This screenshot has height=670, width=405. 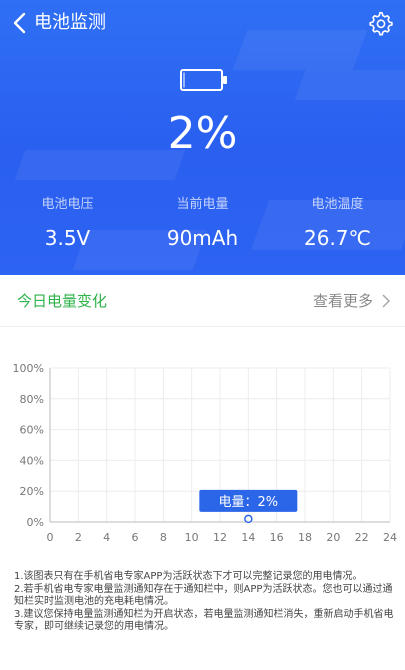 What do you see at coordinates (337, 224) in the screenshot?
I see `stat-temperature: 电池温度 26.7℃` at bounding box center [337, 224].